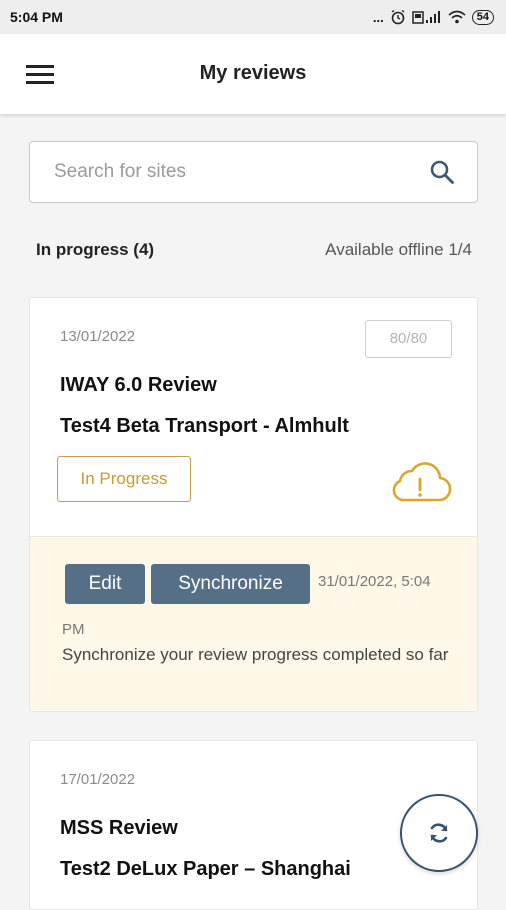 The height and width of the screenshot is (910, 506). I want to click on review-date: 17/01/2022, so click(98, 779).